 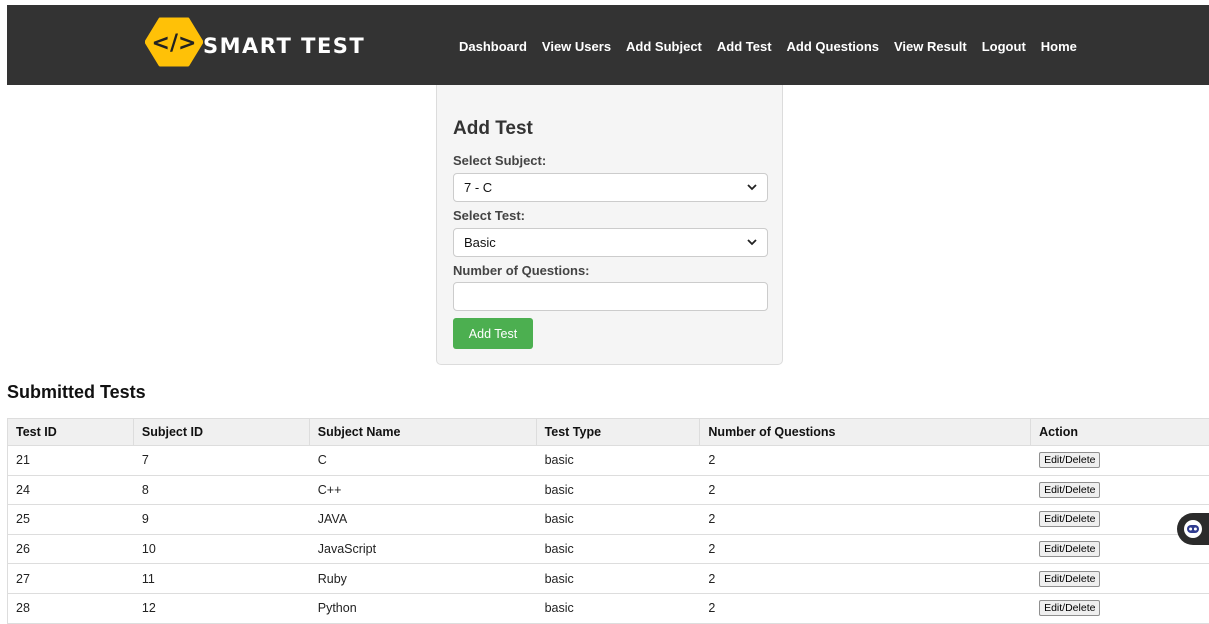 What do you see at coordinates (221, 461) in the screenshot?
I see `cell-subject-id: 7` at bounding box center [221, 461].